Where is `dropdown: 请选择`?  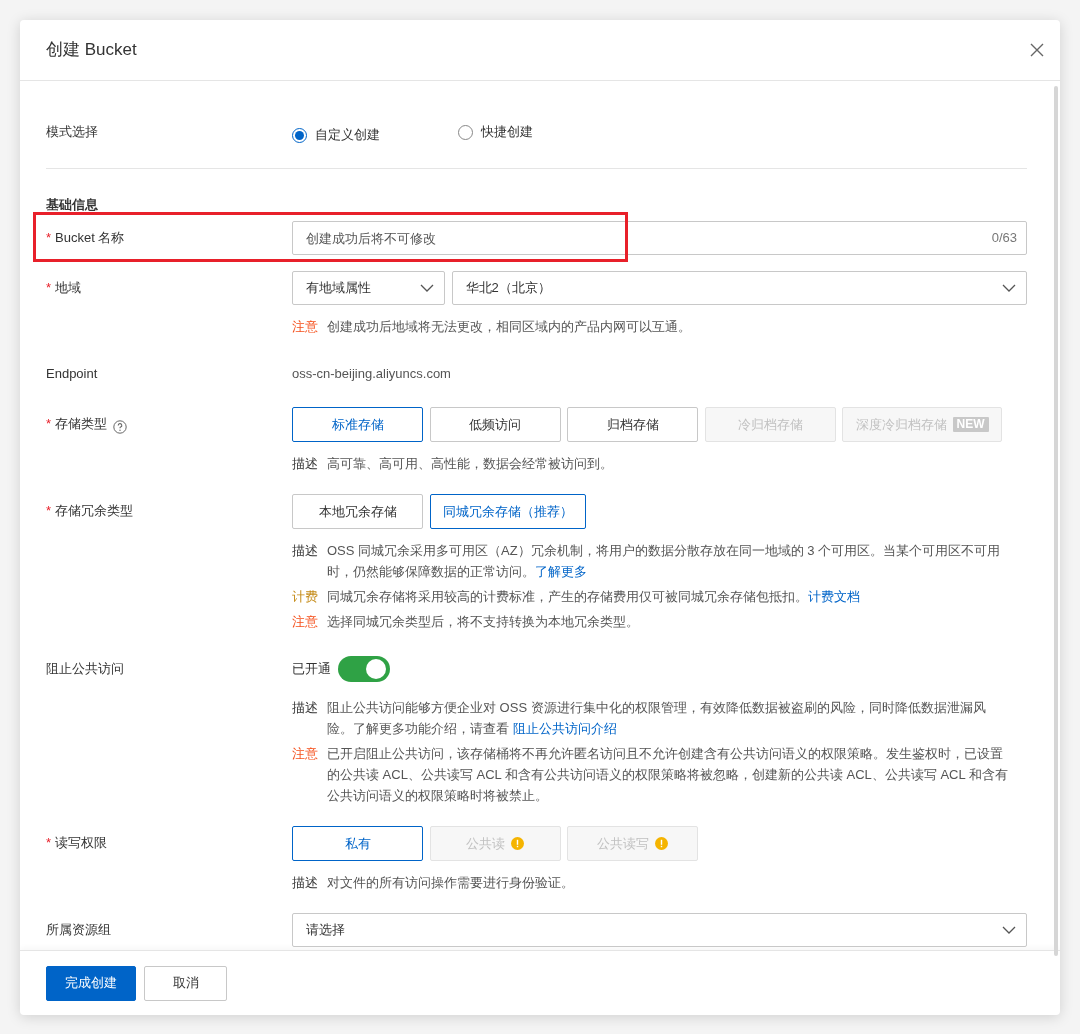
dropdown: 请选择 is located at coordinates (659, 930).